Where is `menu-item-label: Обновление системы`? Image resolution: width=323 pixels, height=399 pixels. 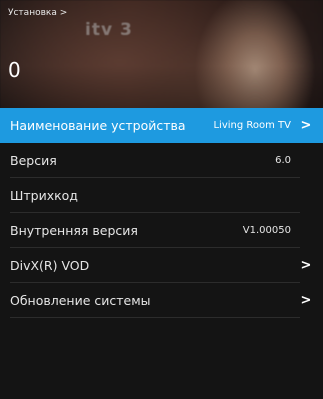 menu-item-label: Обновление системы is located at coordinates (80, 300).